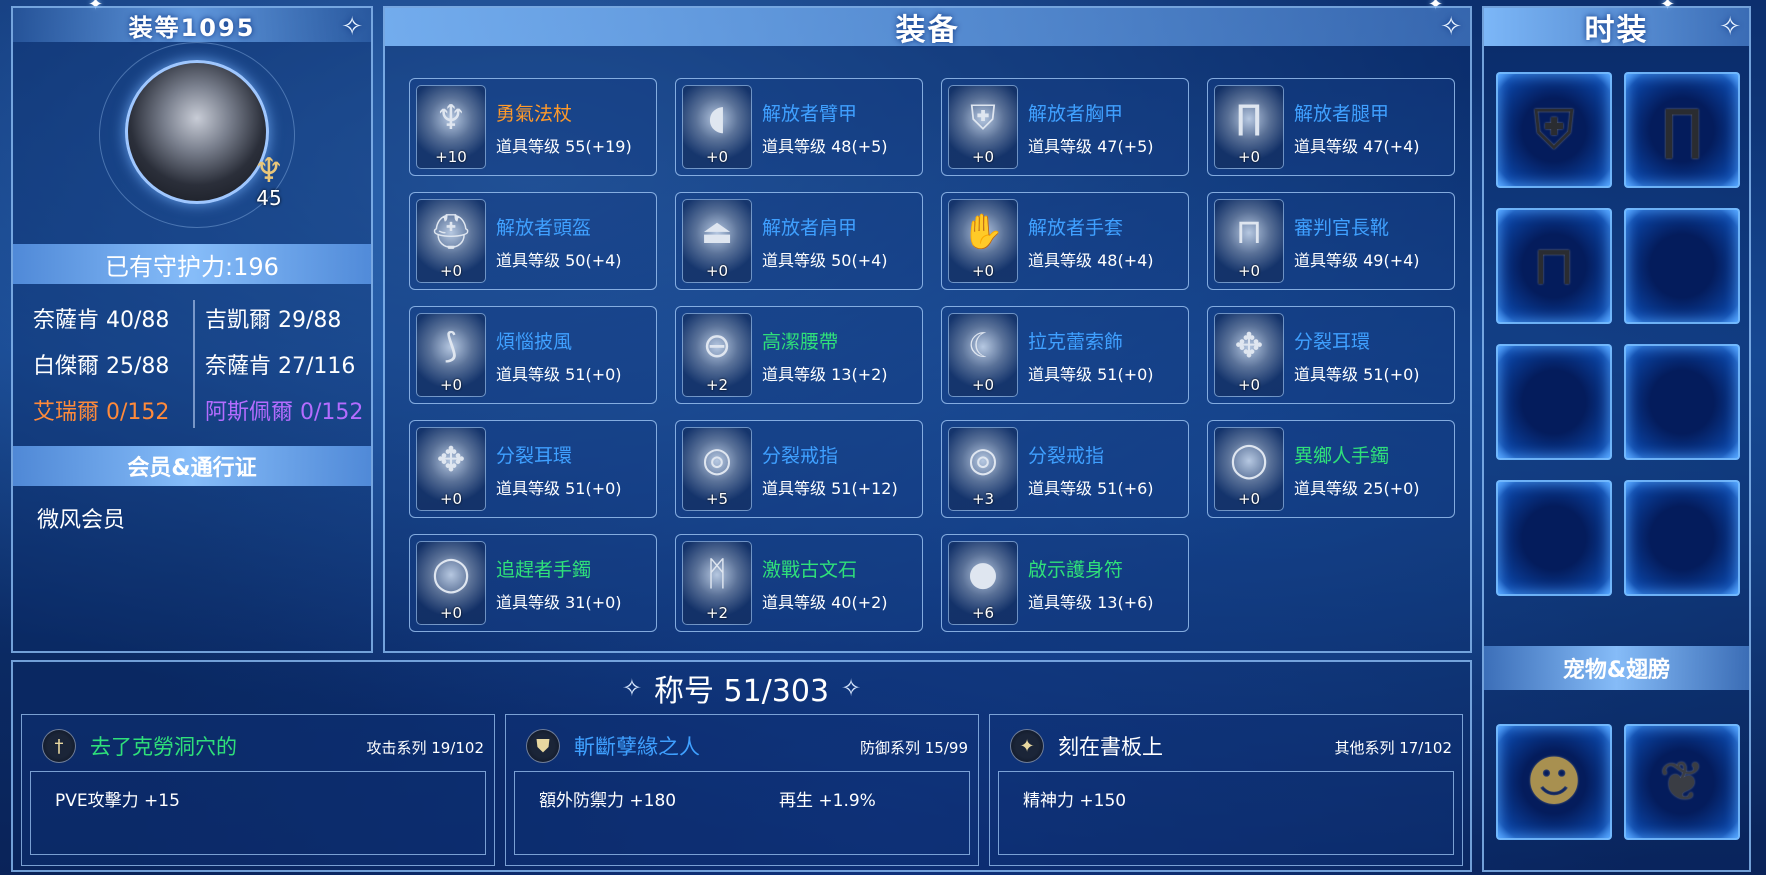 The image size is (1766, 875). Describe the element at coordinates (799, 583) in the screenshot. I see `equipment-slot: ᛗ +2 激戰古文石 道具等级 40(+2)` at that location.